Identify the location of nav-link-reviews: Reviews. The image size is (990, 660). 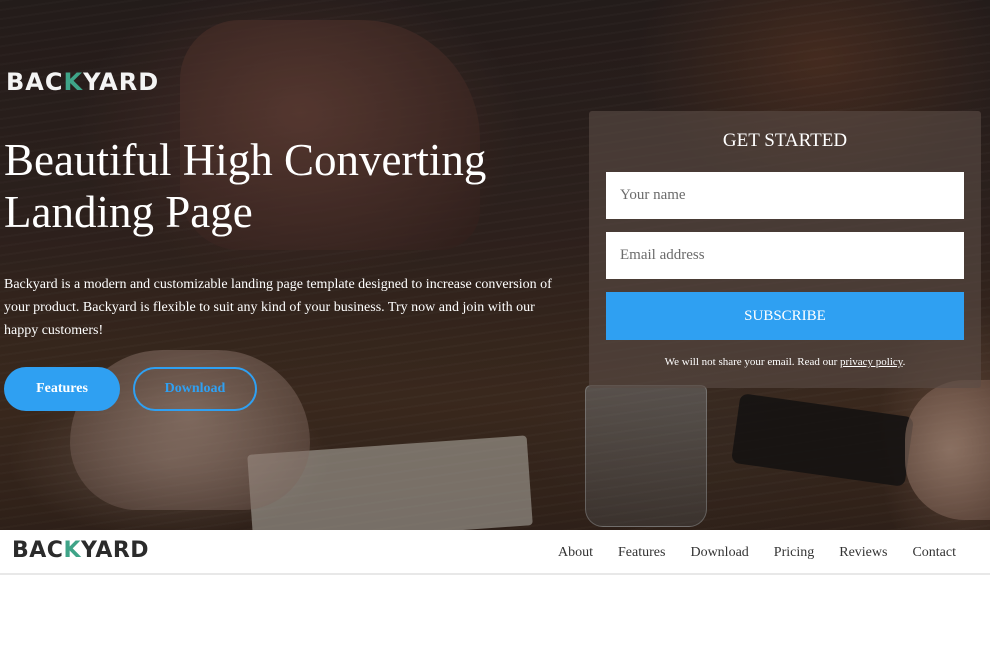
(863, 552).